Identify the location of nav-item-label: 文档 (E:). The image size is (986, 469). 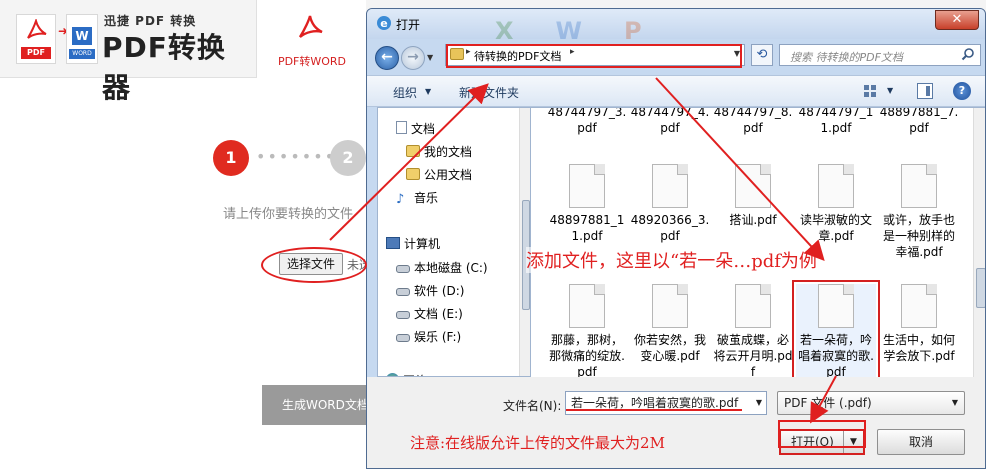
(438, 314).